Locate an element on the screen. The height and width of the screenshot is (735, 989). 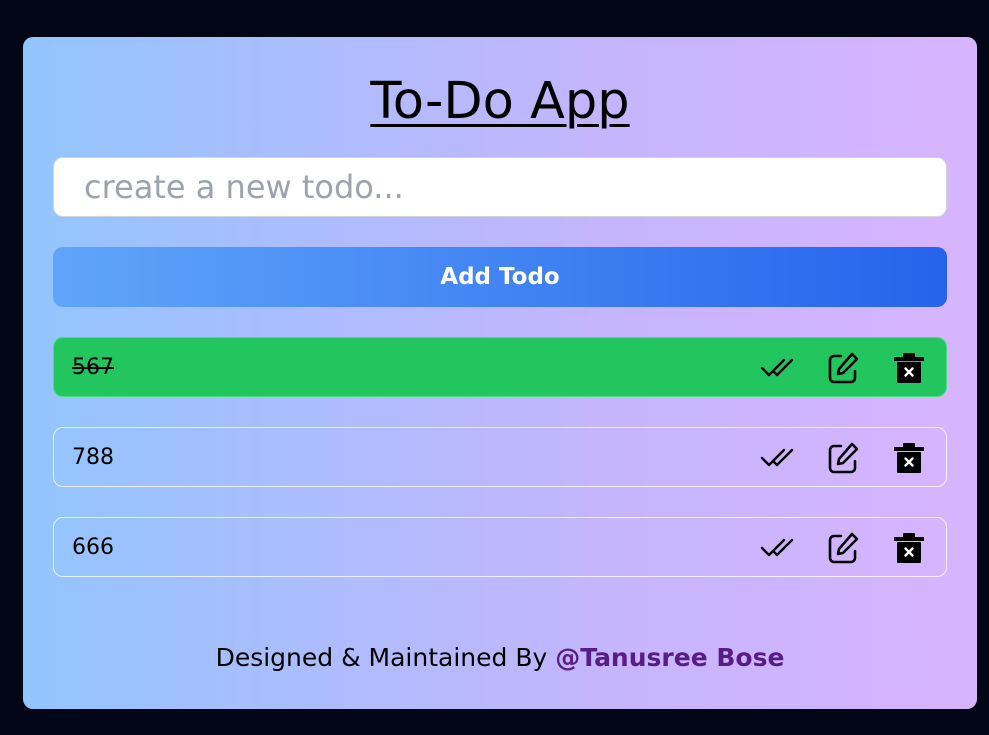
todo-text: 788 is located at coordinates (93, 457).